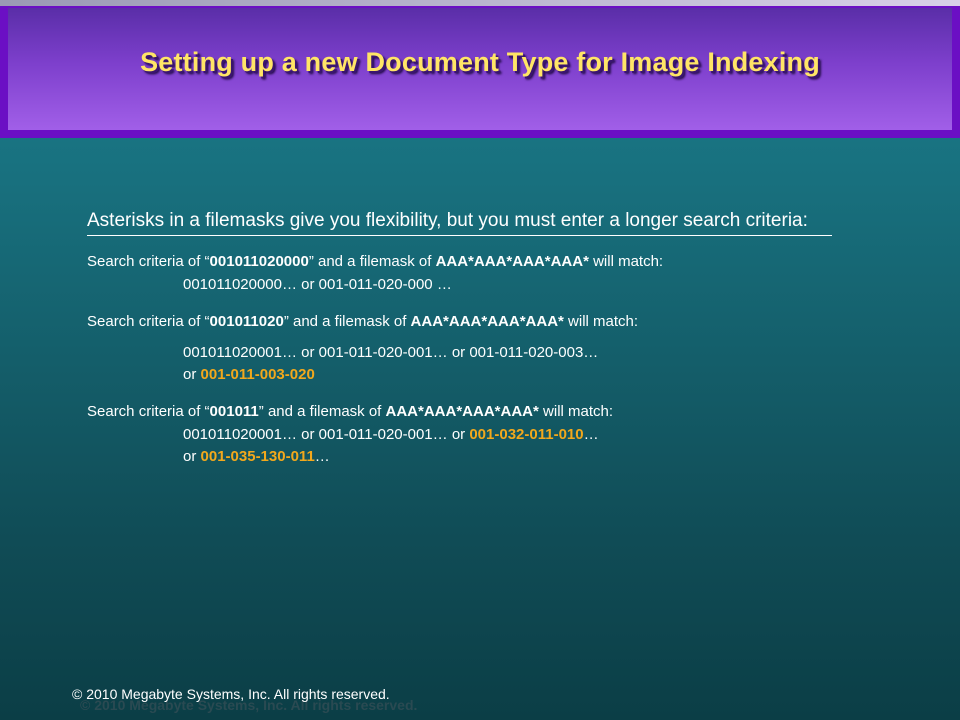  What do you see at coordinates (526, 434) in the screenshot?
I see `highlighted-match: 001-032-011-010` at bounding box center [526, 434].